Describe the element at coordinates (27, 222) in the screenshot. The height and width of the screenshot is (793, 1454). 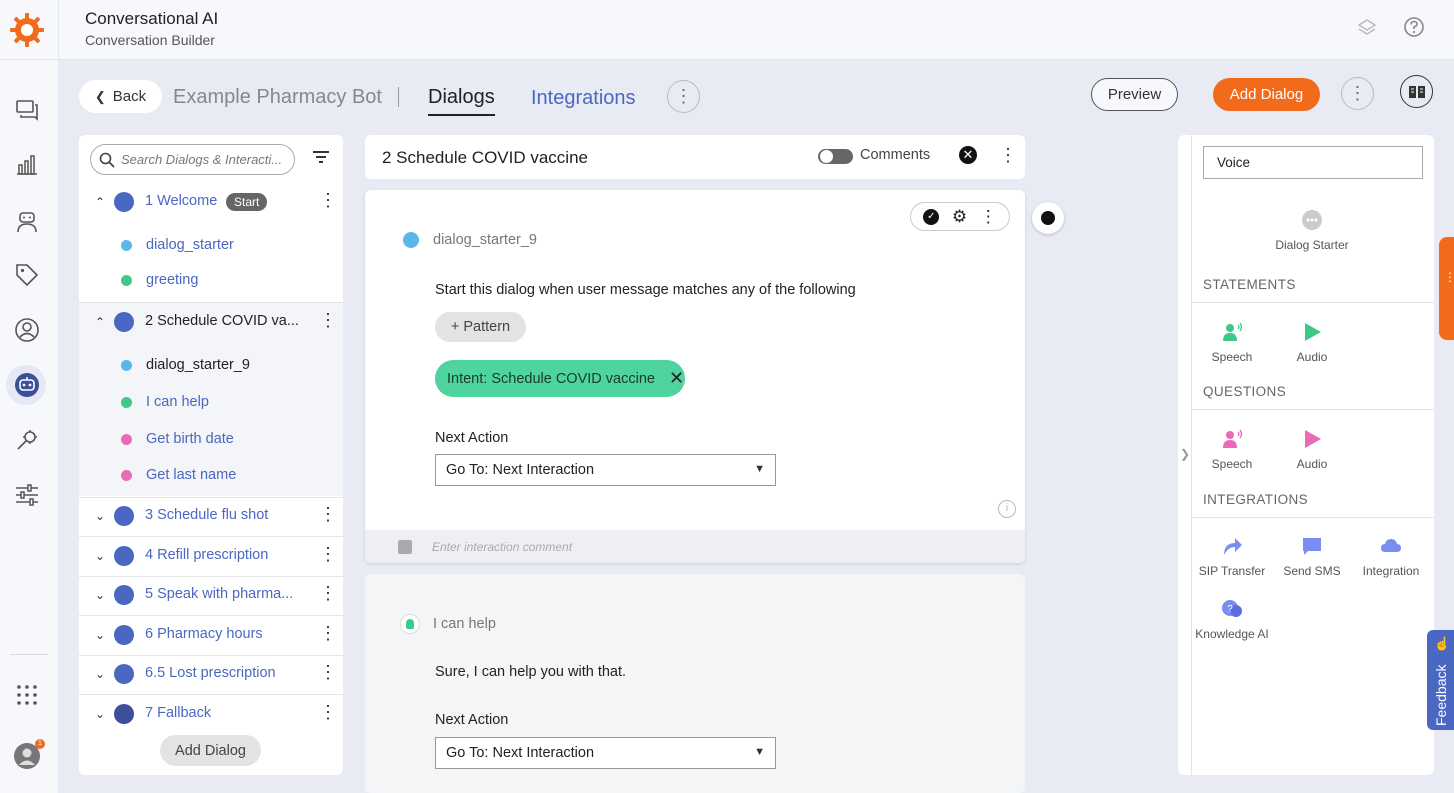
I see `agent-icon` at that location.